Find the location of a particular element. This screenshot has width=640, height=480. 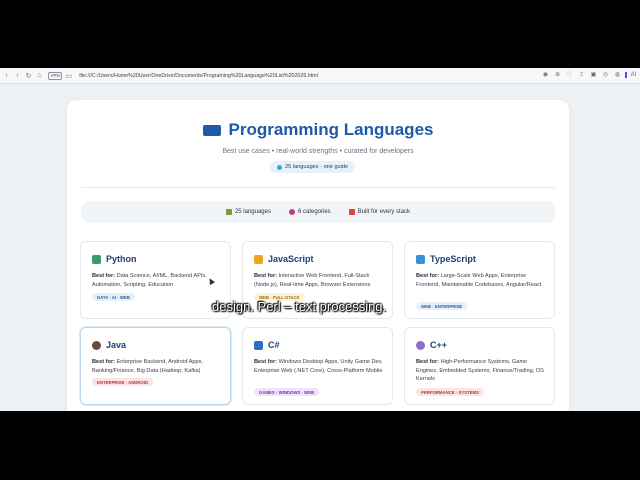

language-name: TypeScript is located at coordinates (453, 259).